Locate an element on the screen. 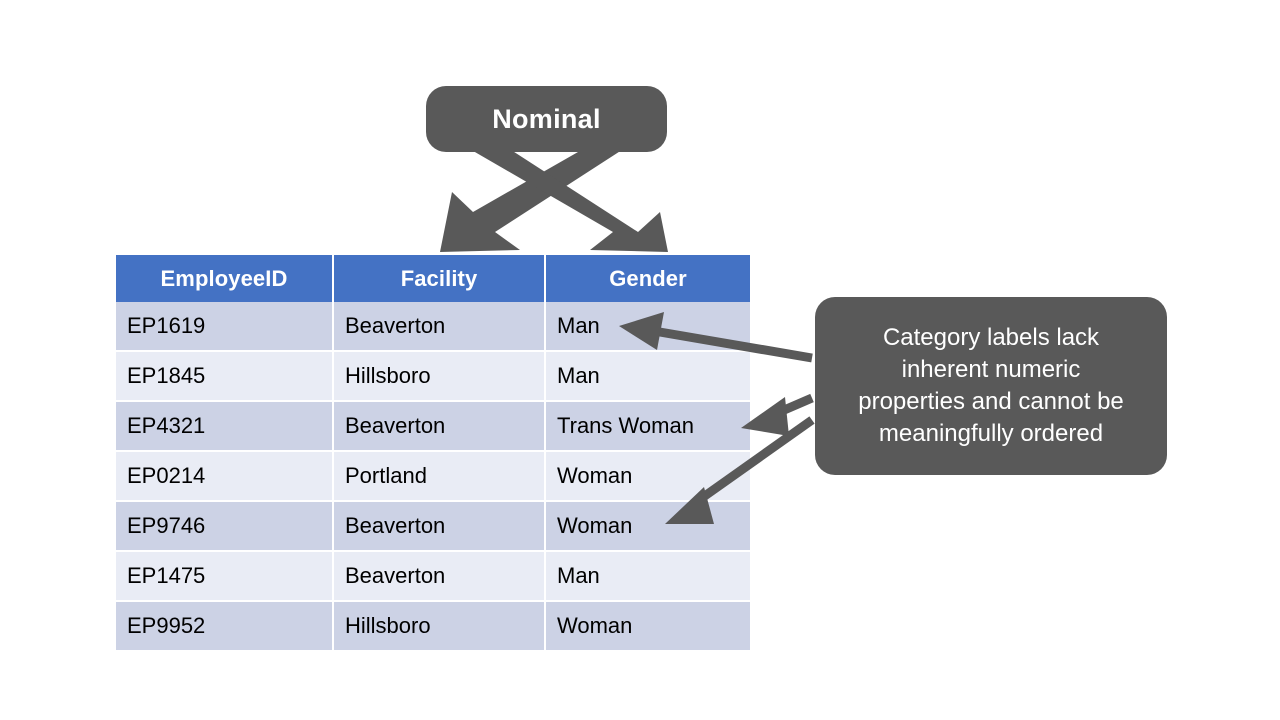  column-header-employeeid: EmployeeID is located at coordinates (225, 278).